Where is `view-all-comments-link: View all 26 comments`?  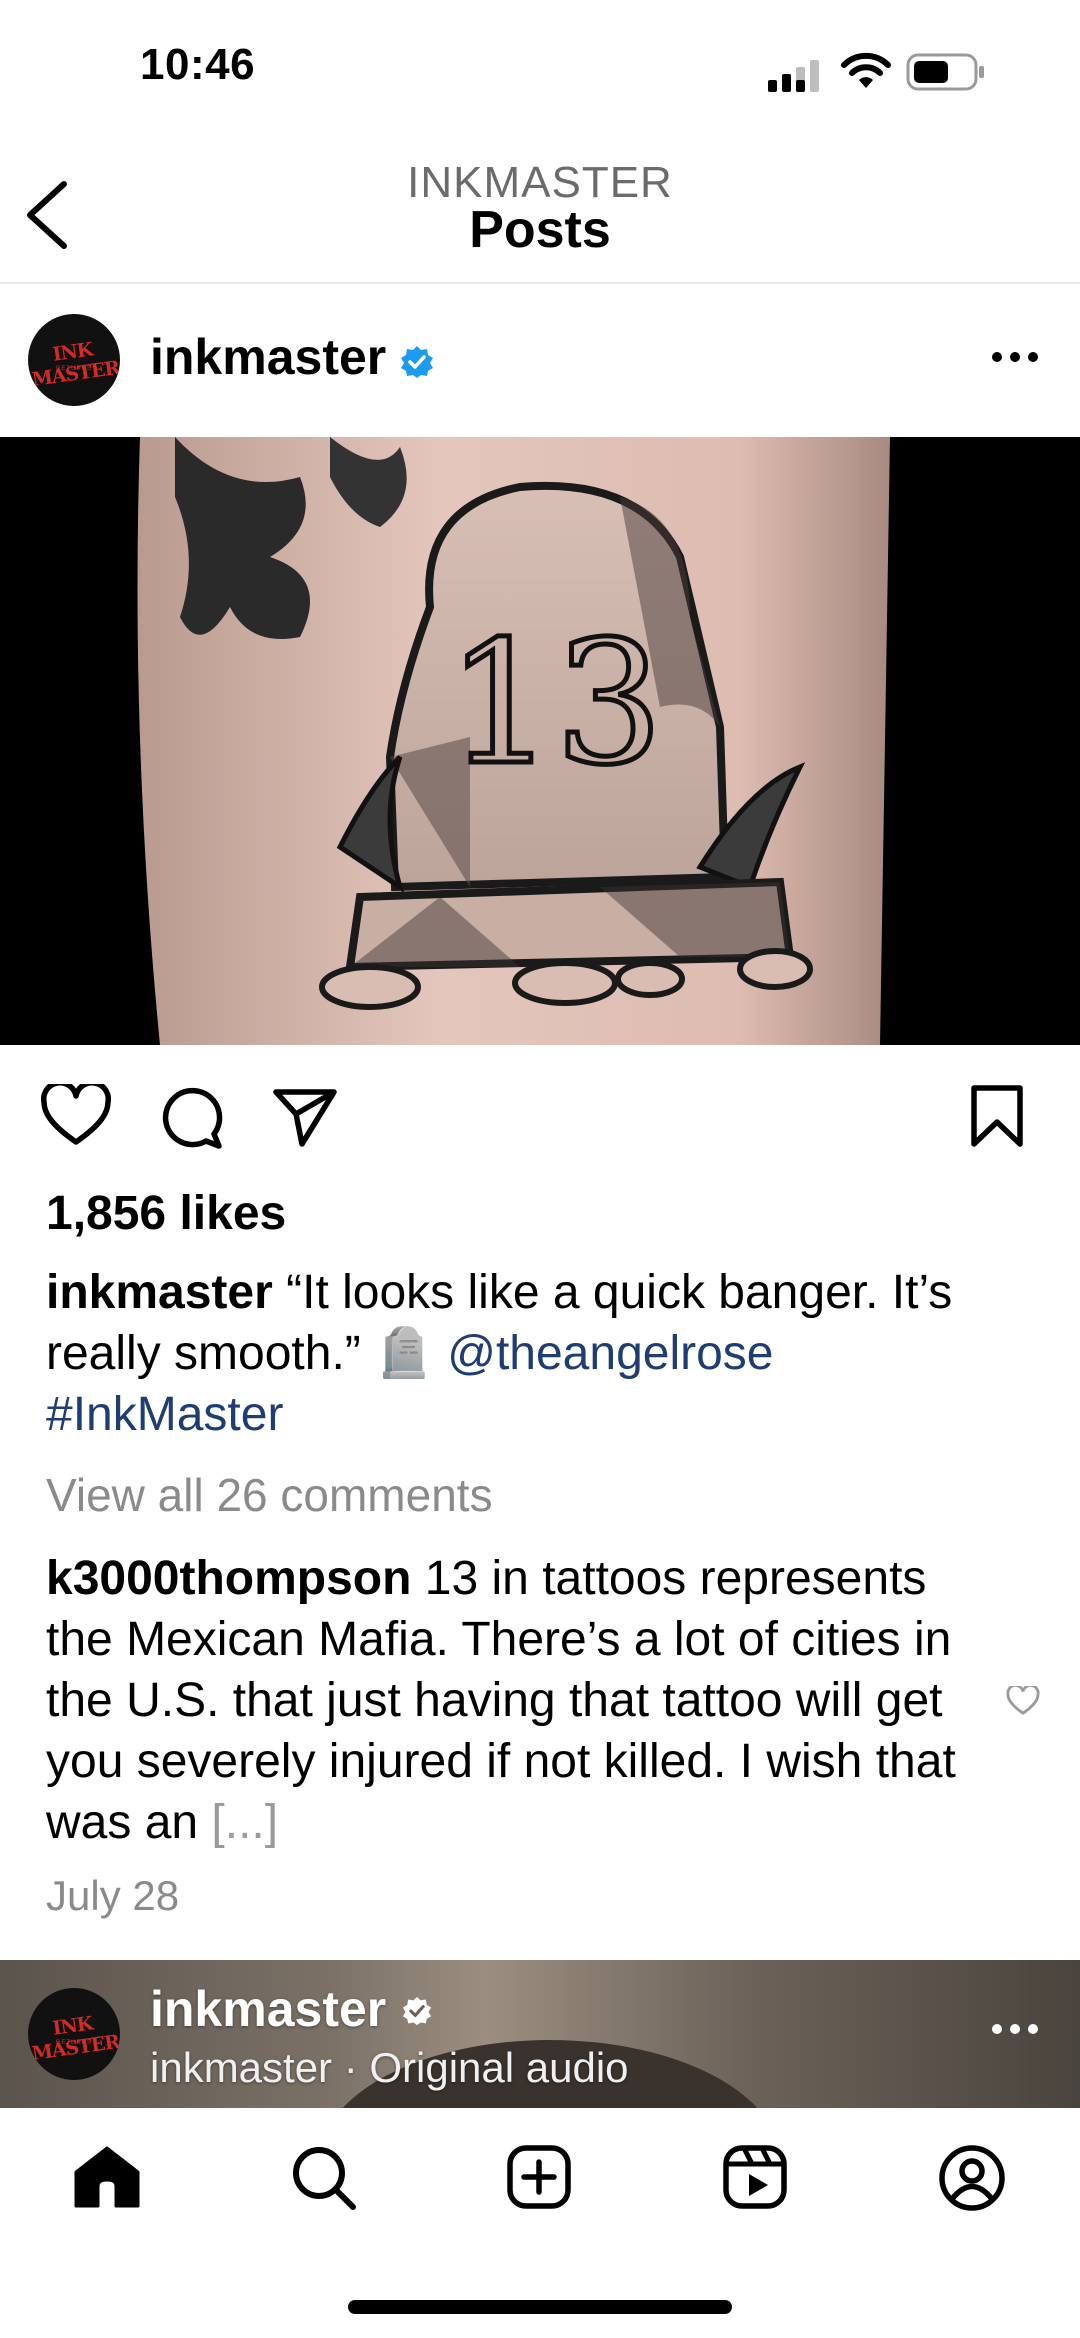
view-all-comments-link: View all 26 comments is located at coordinates (269, 1495).